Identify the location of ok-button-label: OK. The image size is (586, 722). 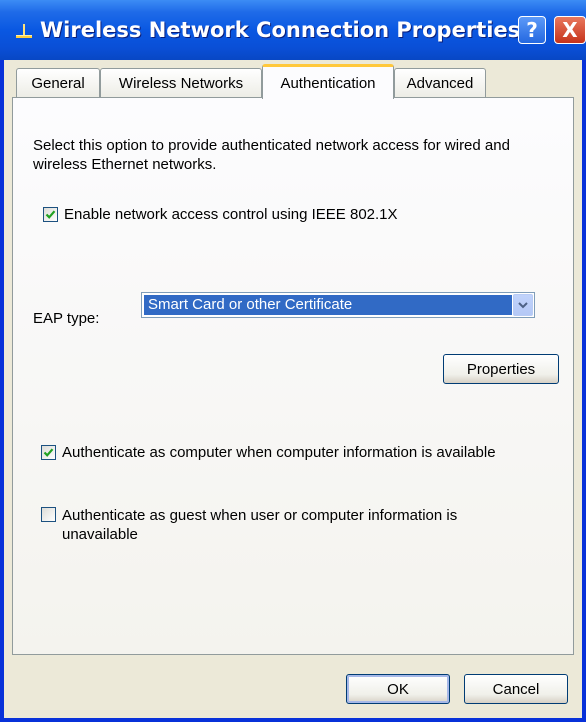
(398, 689).